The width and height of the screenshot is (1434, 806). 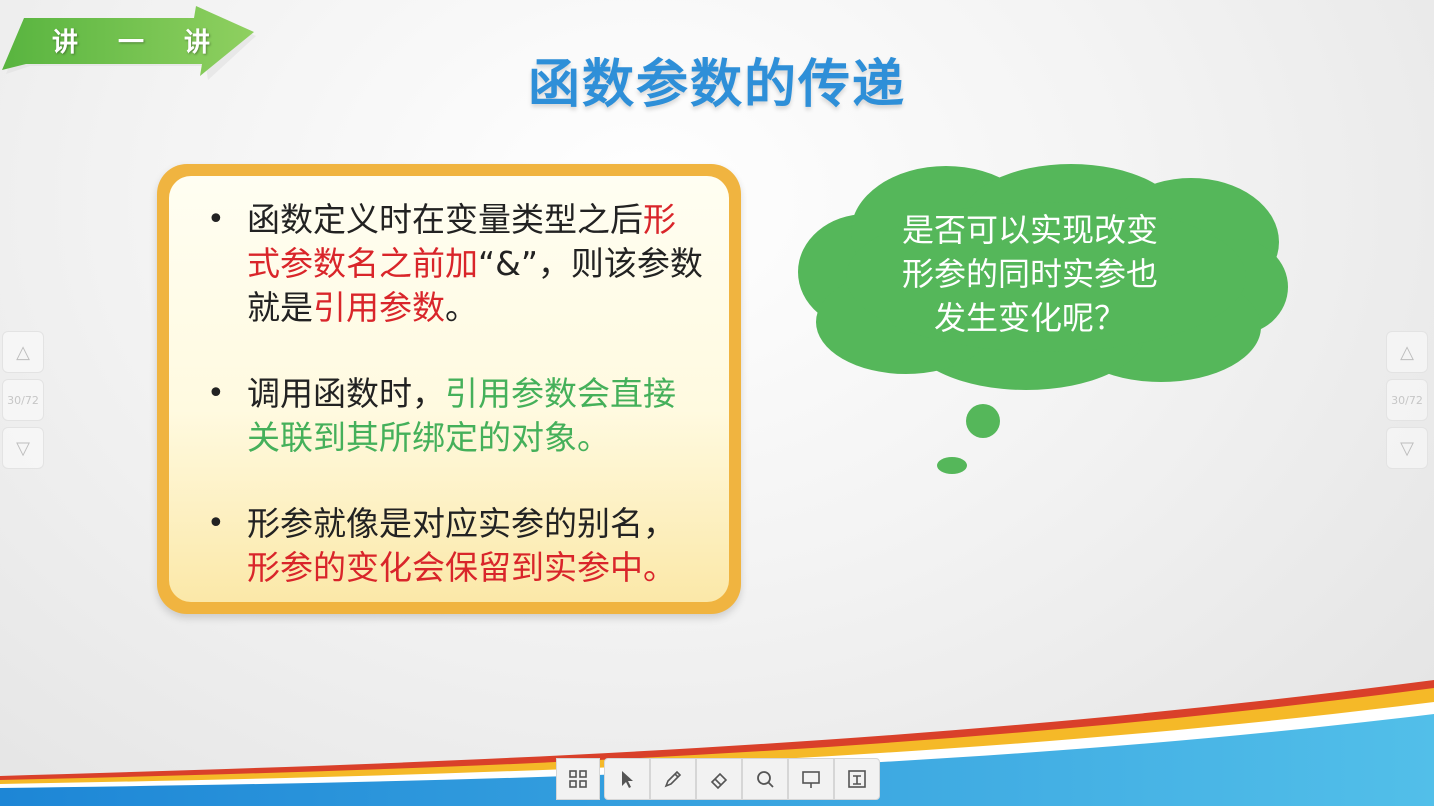 I want to click on cloud-line: 发生变化呢？, so click(x=1029, y=318).